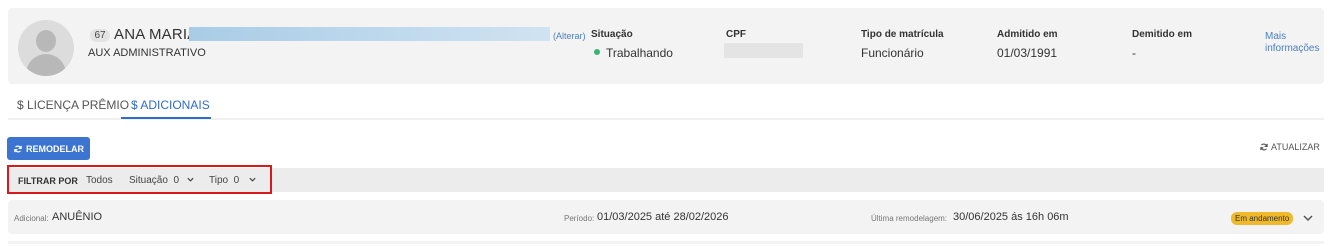 The width and height of the screenshot is (1336, 246). I want to click on alter-link: (Alterar), so click(569, 36).